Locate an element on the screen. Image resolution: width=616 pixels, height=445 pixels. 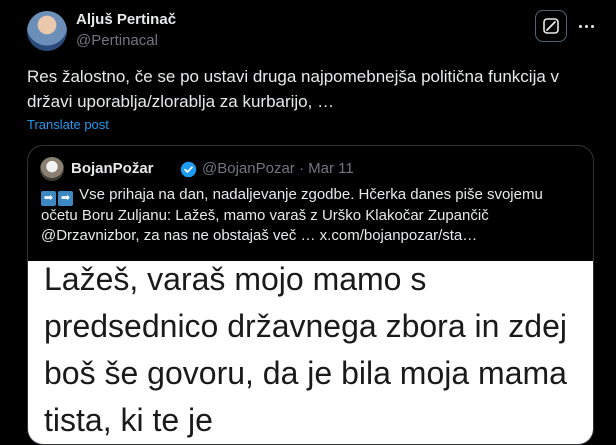
quoted-avatar is located at coordinates (52, 169).